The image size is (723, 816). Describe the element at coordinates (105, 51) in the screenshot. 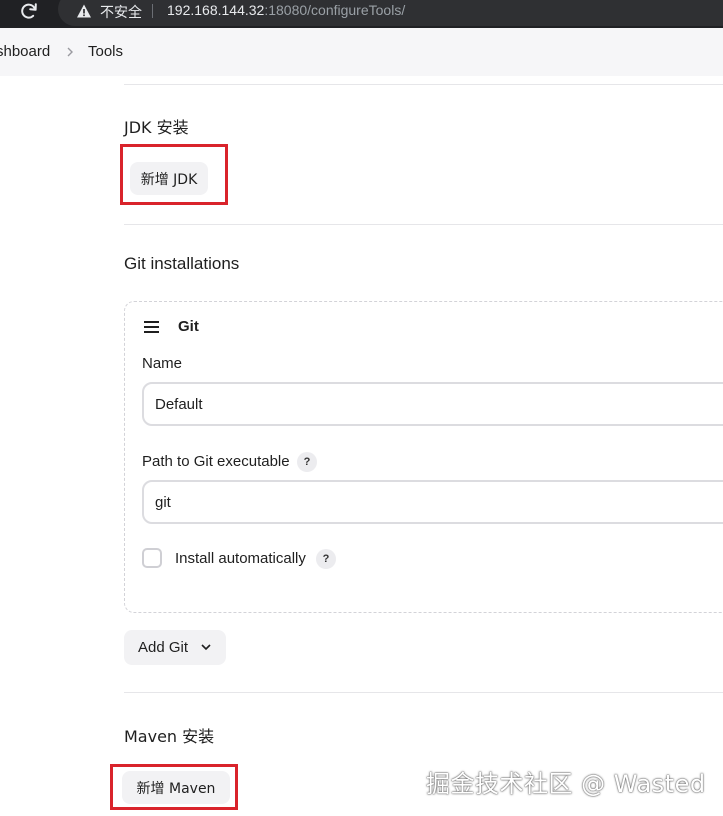

I see `breadcrumb-tools: Tools` at that location.